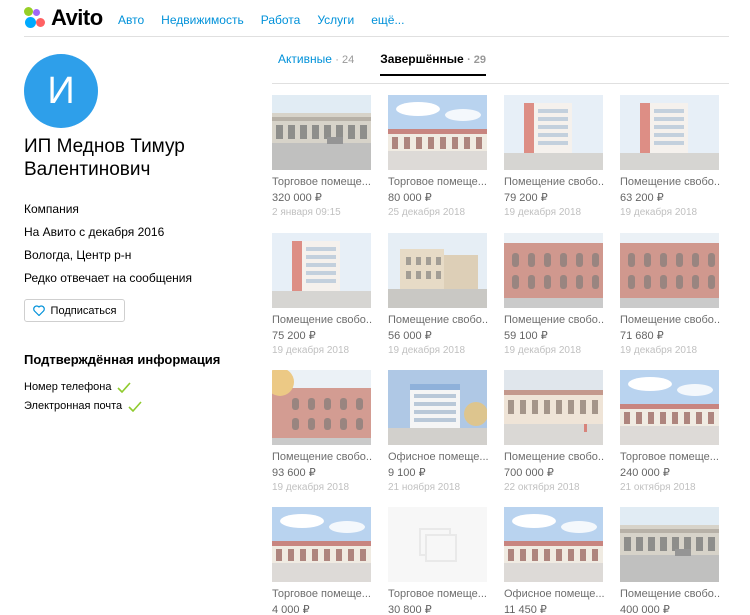  I want to click on seller-since: На Авито с декабря 2016, so click(94, 232).